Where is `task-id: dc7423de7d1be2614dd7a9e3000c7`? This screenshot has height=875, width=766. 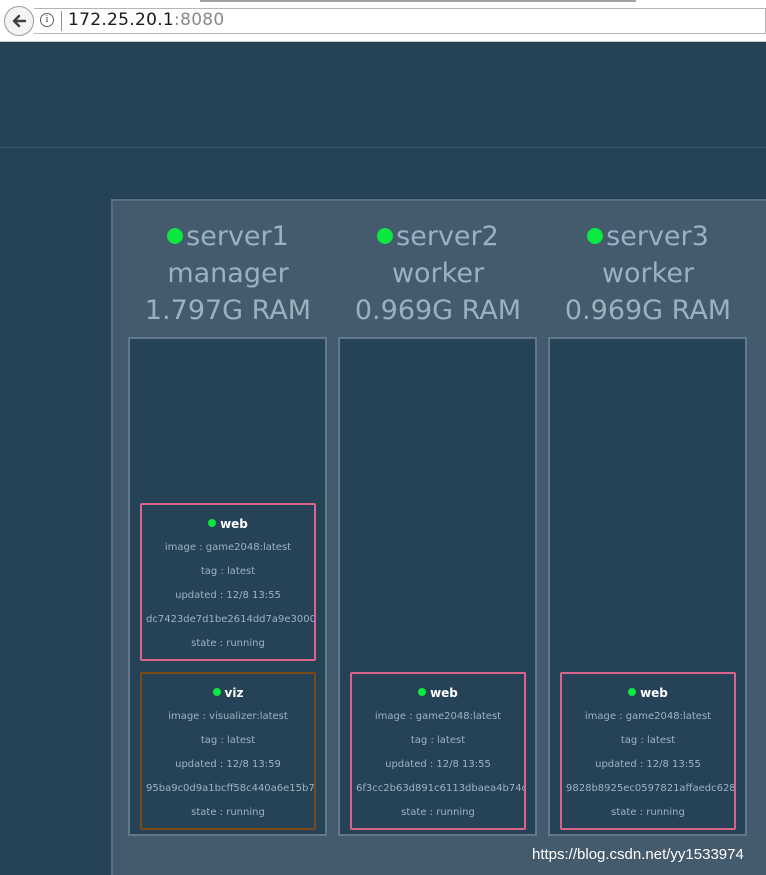
task-id: dc7423de7d1be2614dd7a9e3000c7 is located at coordinates (231, 619).